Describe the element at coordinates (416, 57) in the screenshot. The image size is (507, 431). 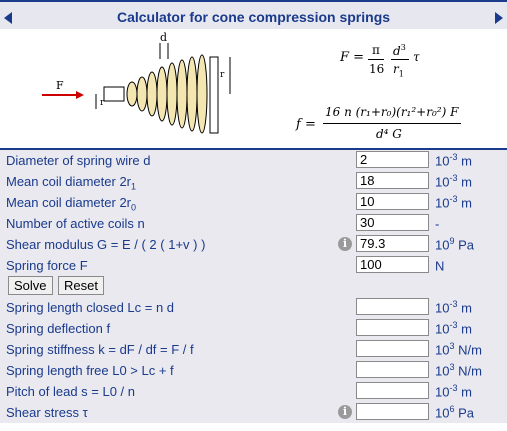
I see `formula-tau: τ` at that location.